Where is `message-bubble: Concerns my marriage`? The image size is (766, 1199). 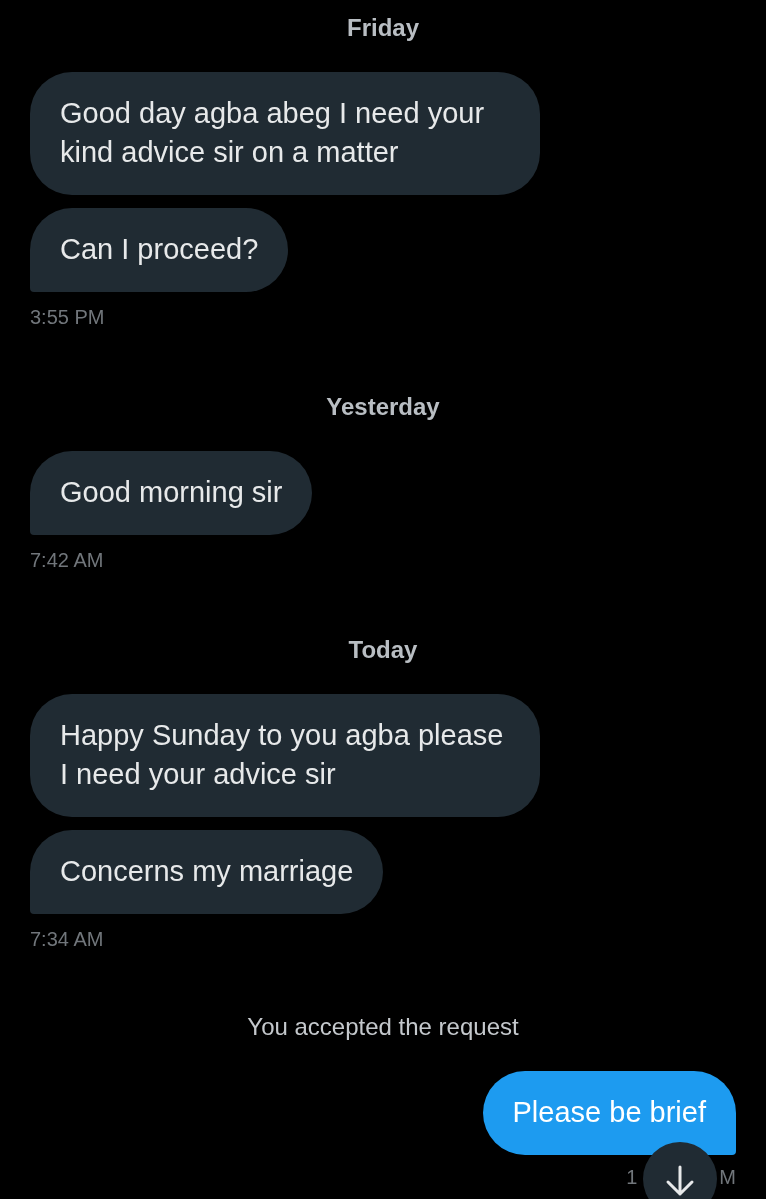 message-bubble: Concerns my marriage is located at coordinates (207, 872).